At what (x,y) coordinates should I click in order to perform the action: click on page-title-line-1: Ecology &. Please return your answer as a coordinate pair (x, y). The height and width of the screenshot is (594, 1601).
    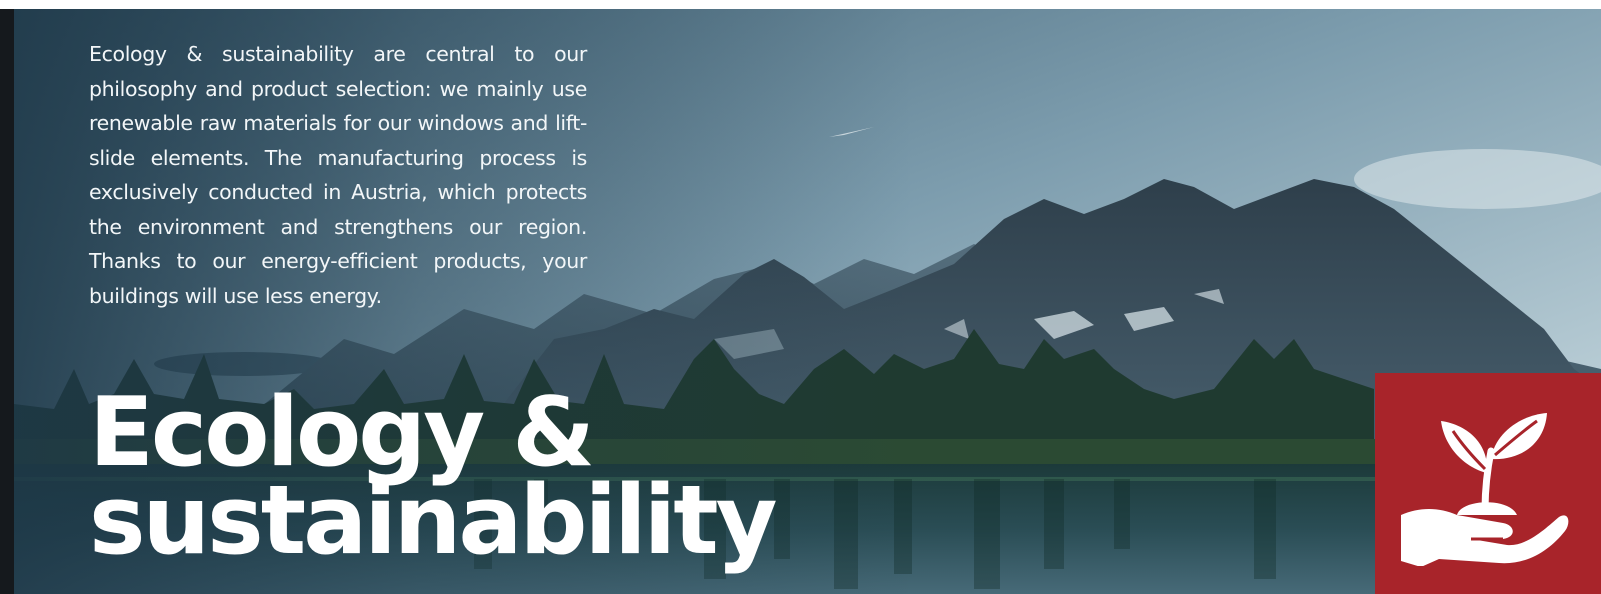
    Looking at the image, I should click on (342, 433).